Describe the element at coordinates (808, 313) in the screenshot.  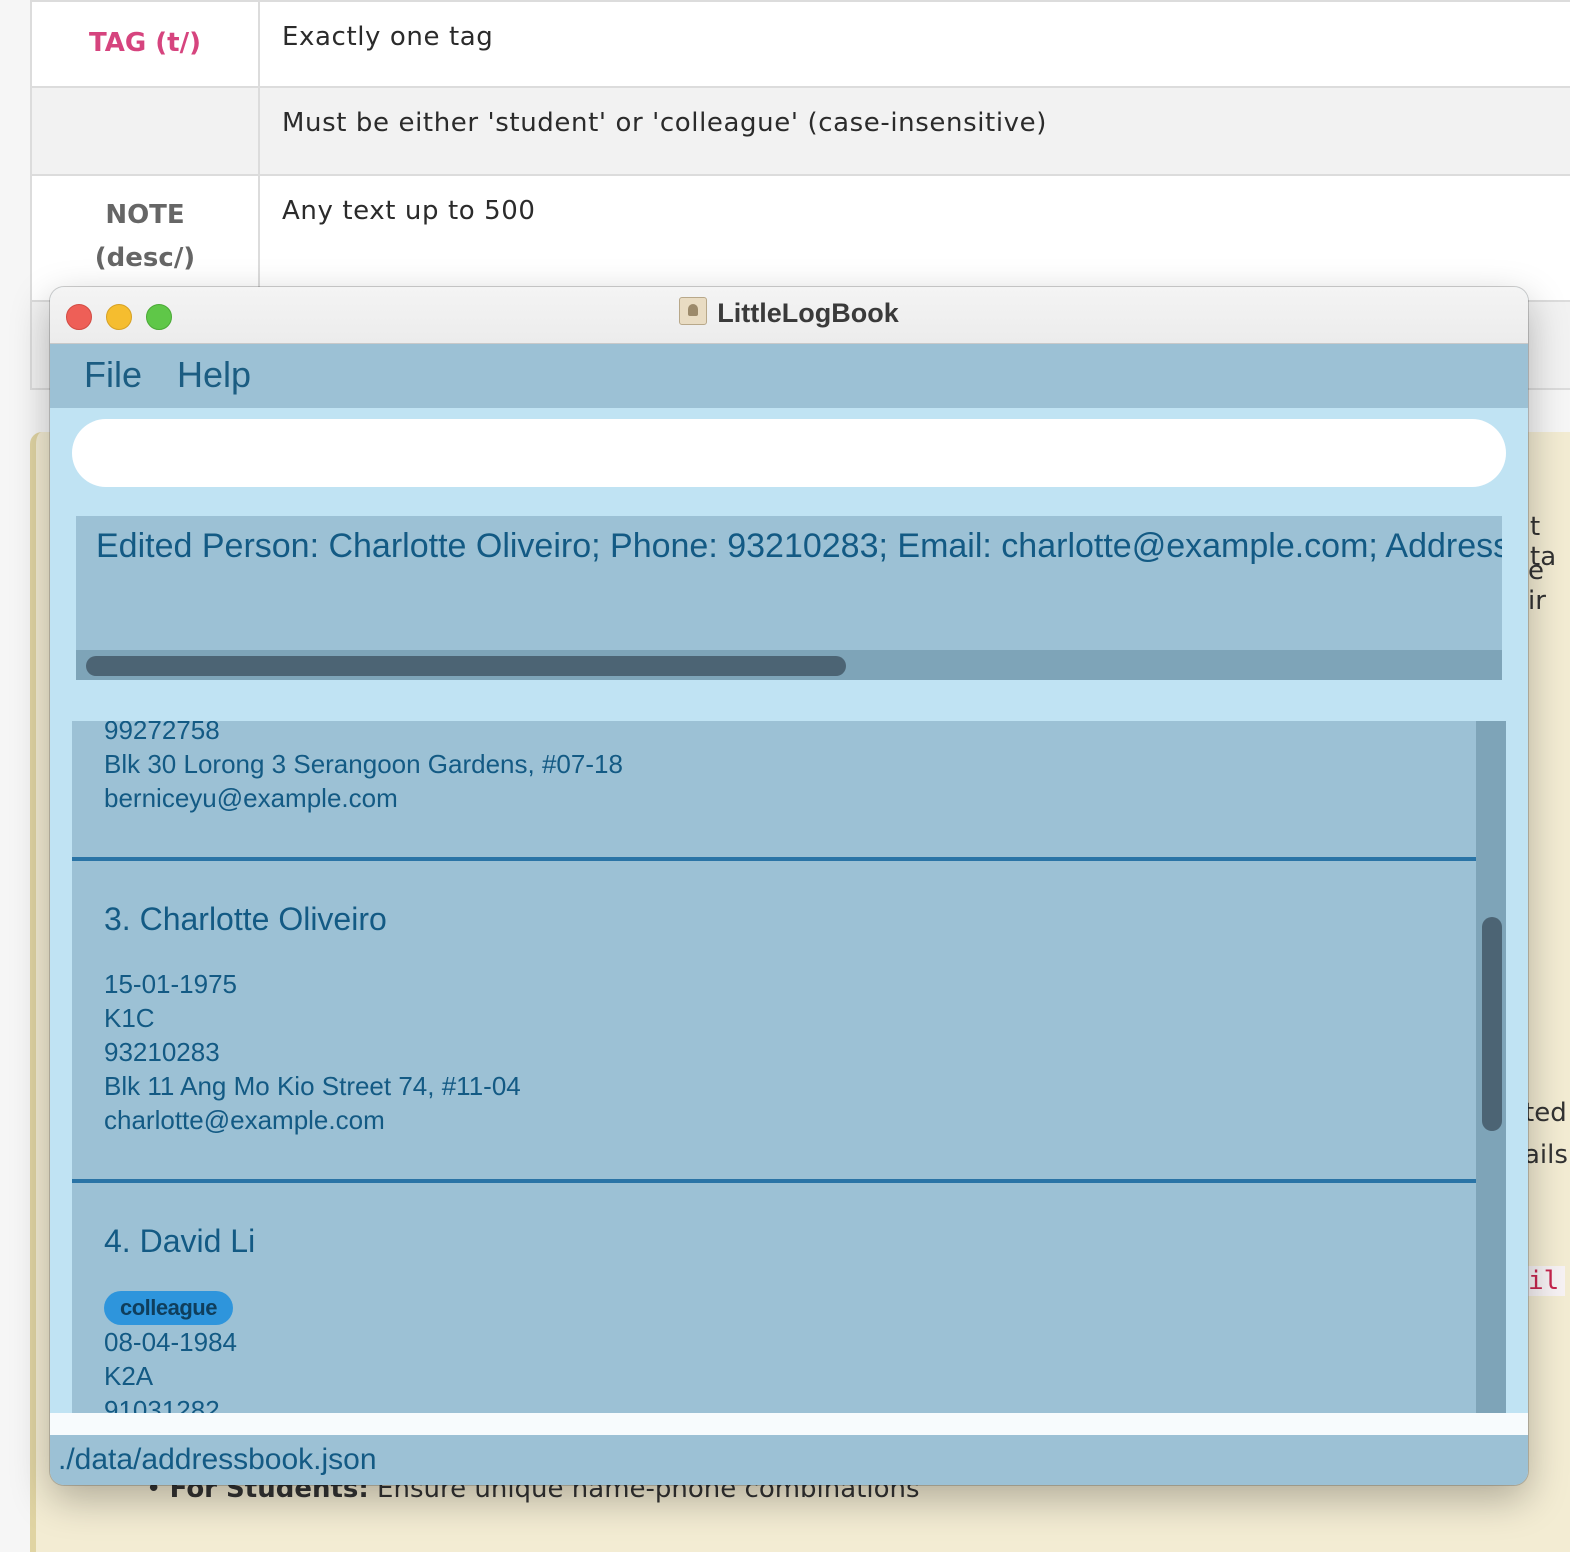
I see `window-title-text: LittleLogBook` at that location.